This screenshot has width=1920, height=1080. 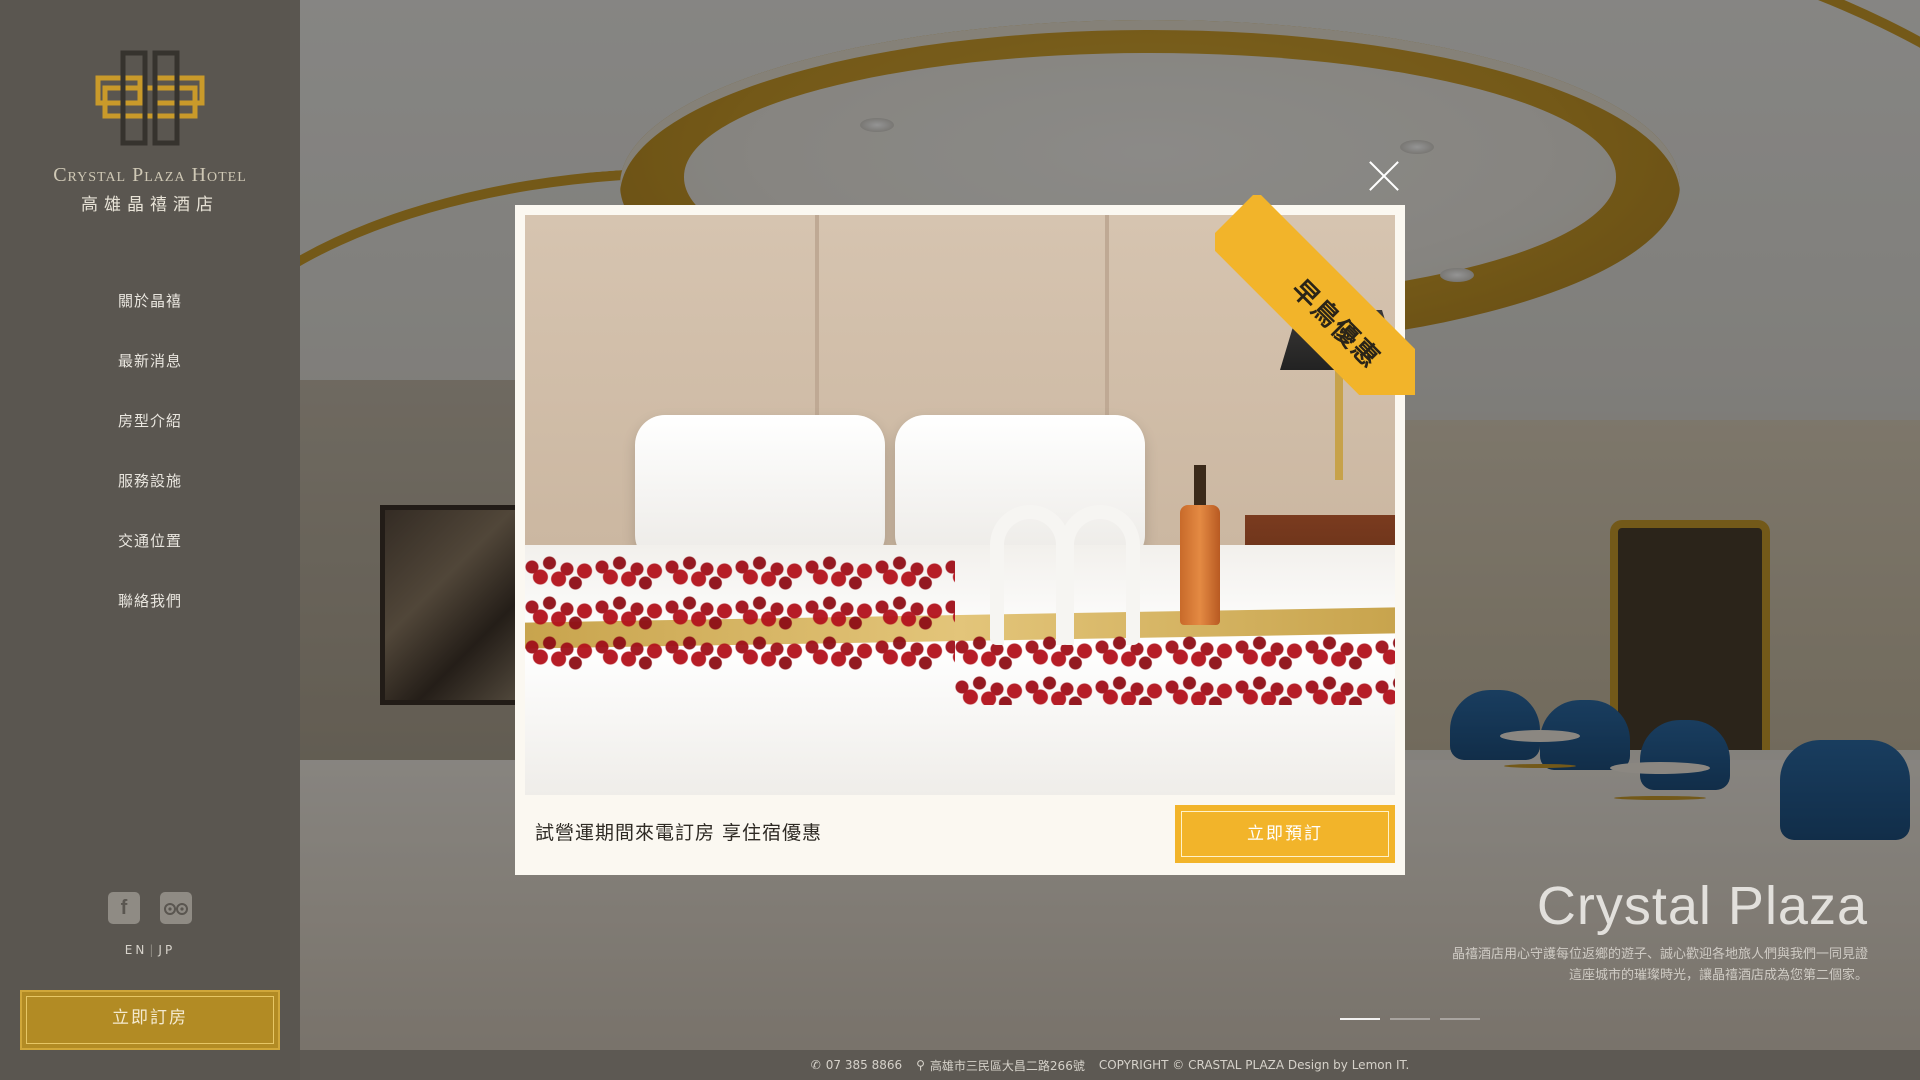 I want to click on wine-bottle, so click(x=1200, y=545).